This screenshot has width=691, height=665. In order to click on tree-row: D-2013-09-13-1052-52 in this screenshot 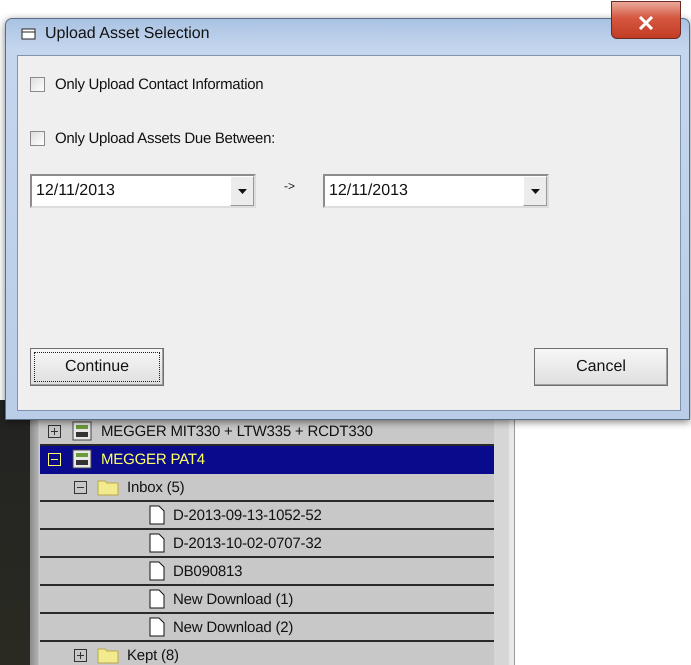, I will do `click(267, 516)`.